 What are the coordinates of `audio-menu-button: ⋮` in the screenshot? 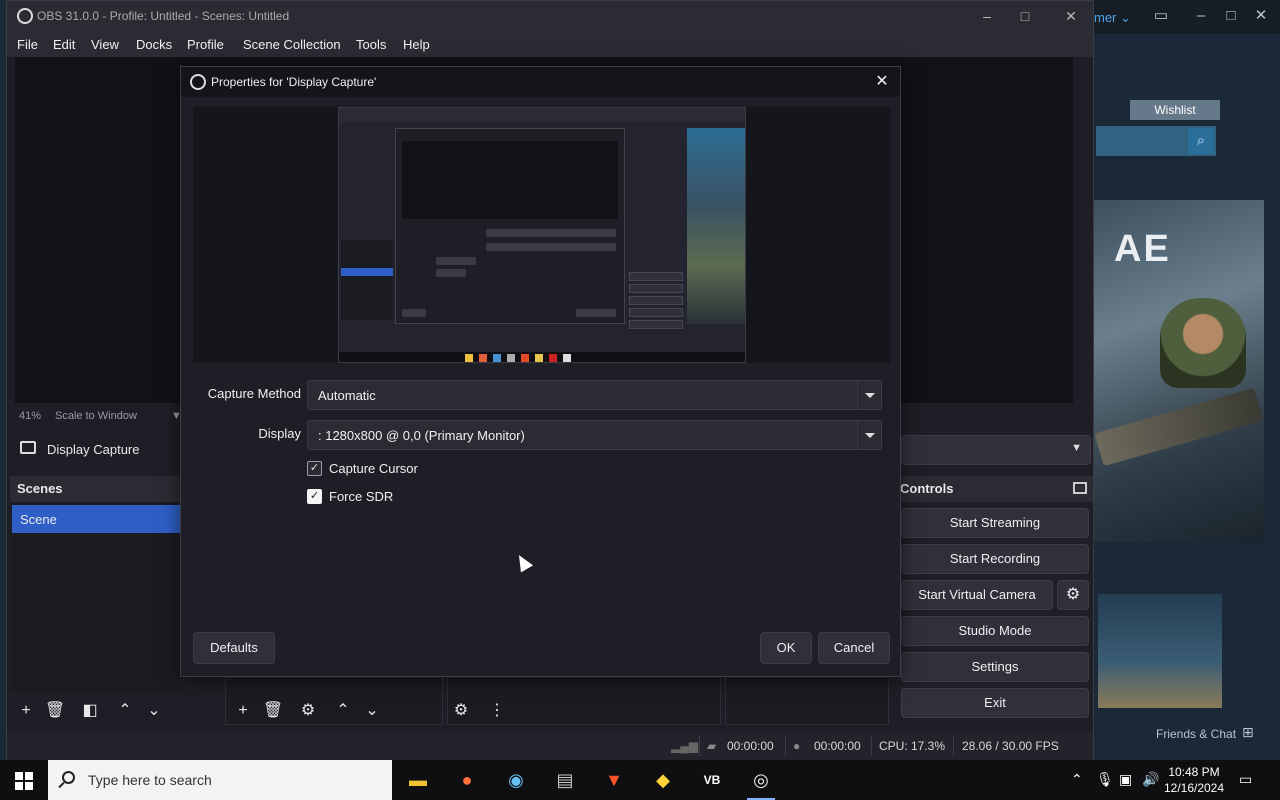 It's located at (497, 711).